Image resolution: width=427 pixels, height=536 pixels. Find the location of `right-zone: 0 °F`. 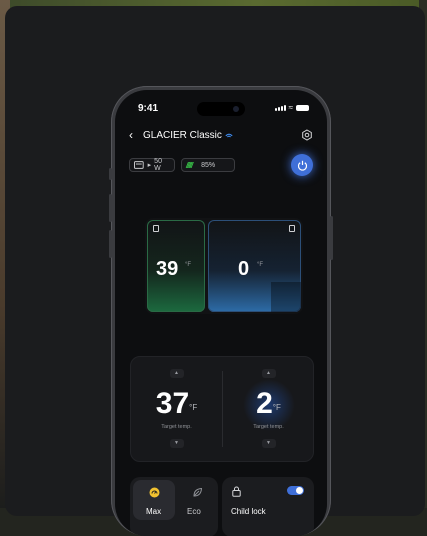

right-zone: 0 °F is located at coordinates (254, 266).